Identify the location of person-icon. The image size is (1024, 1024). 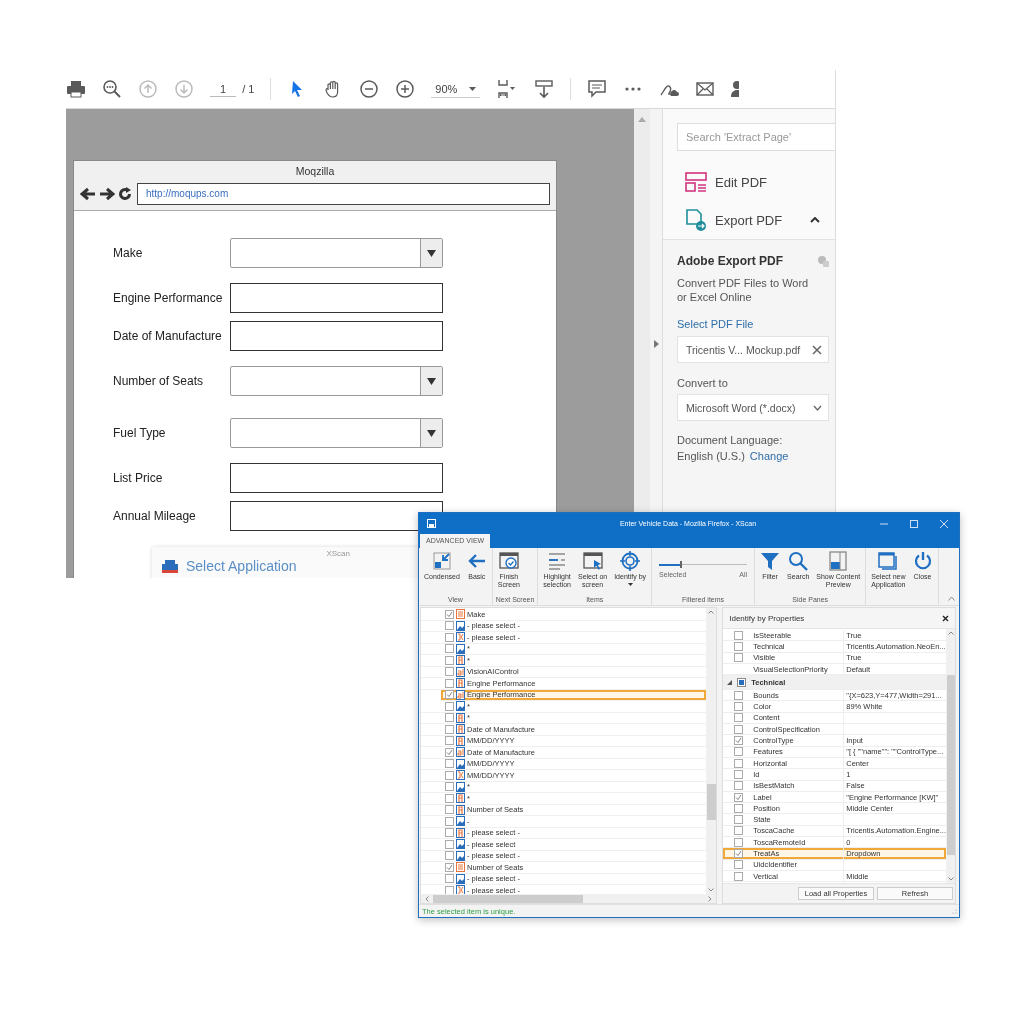
(735, 89).